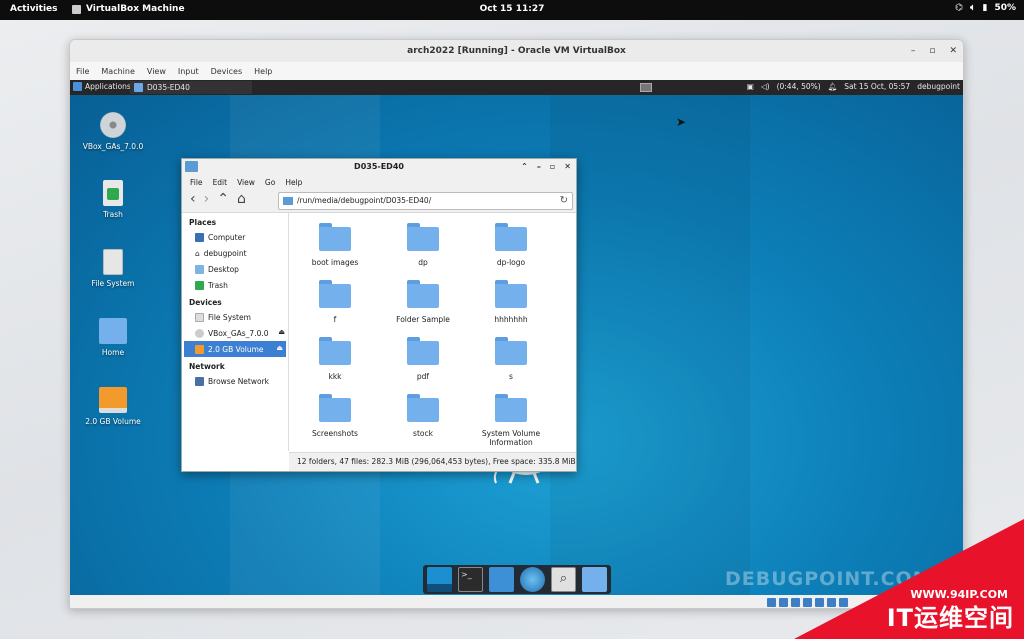 This screenshot has height=639, width=1024. I want to click on vbox-menu-machine: Machine, so click(118, 71).